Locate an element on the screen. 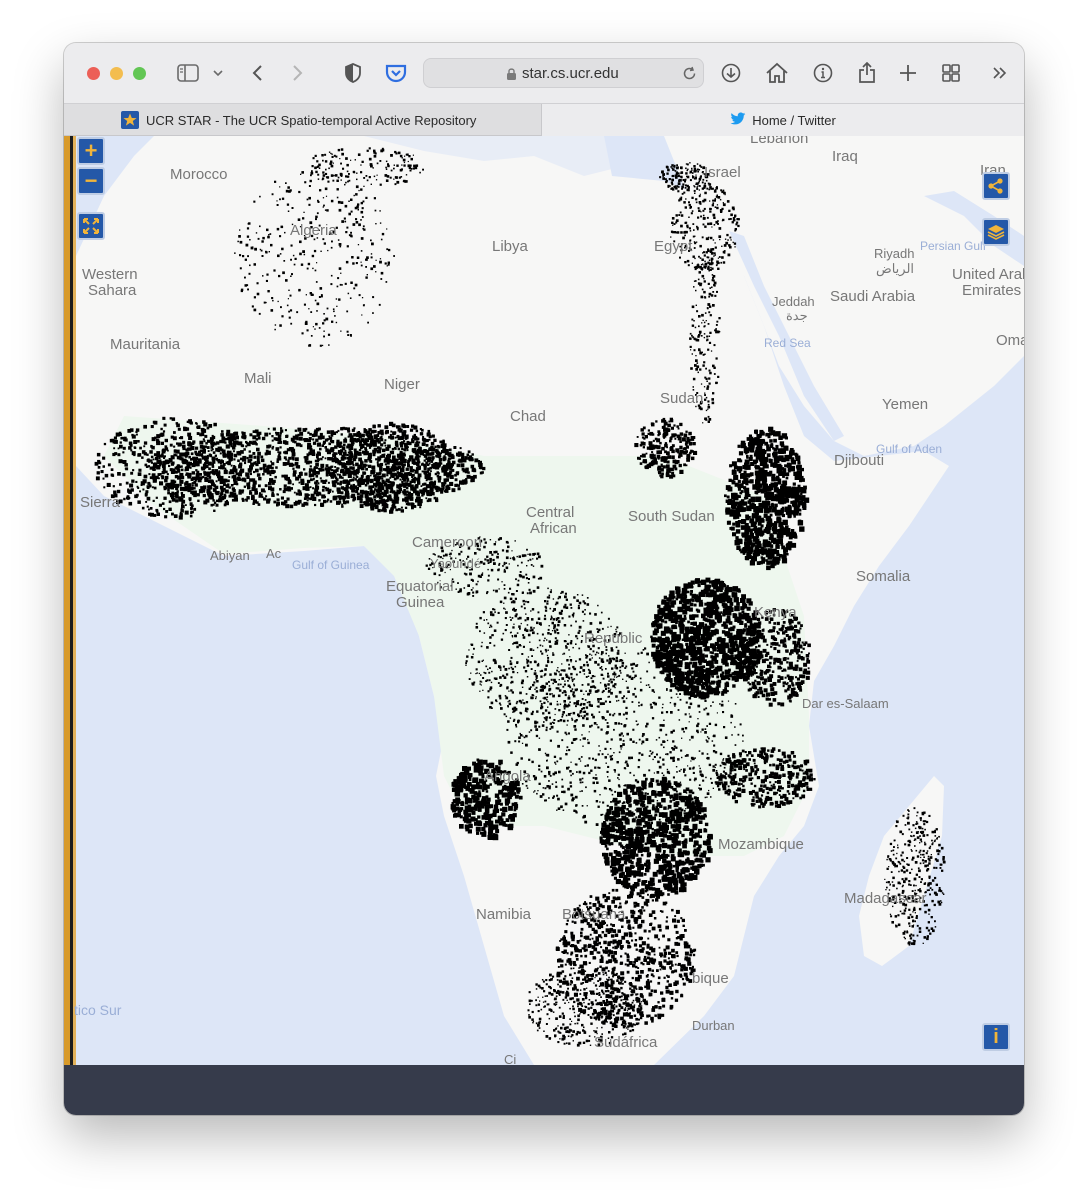 Image resolution: width=1088 pixels, height=1200 pixels. label-atlantic: tico Sur is located at coordinates (98, 1010).